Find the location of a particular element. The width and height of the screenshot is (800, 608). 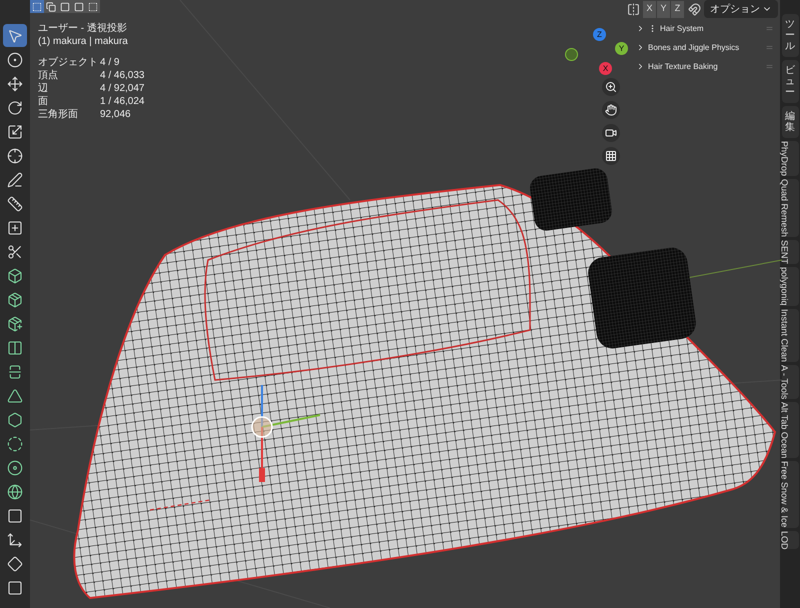

rotate-icon is located at coordinates (15, 108).